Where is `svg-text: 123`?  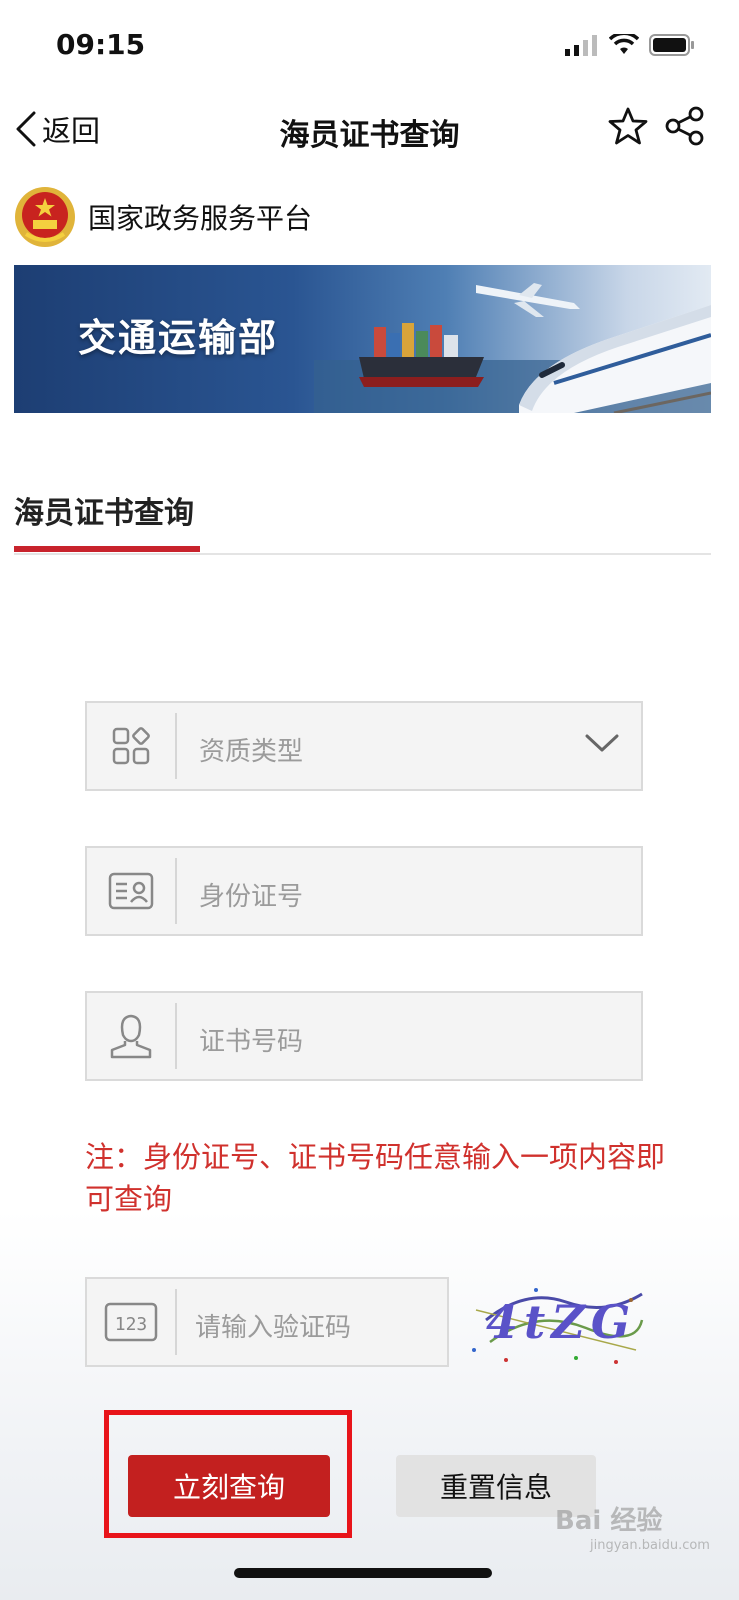
svg-text: 123 is located at coordinates (131, 1324).